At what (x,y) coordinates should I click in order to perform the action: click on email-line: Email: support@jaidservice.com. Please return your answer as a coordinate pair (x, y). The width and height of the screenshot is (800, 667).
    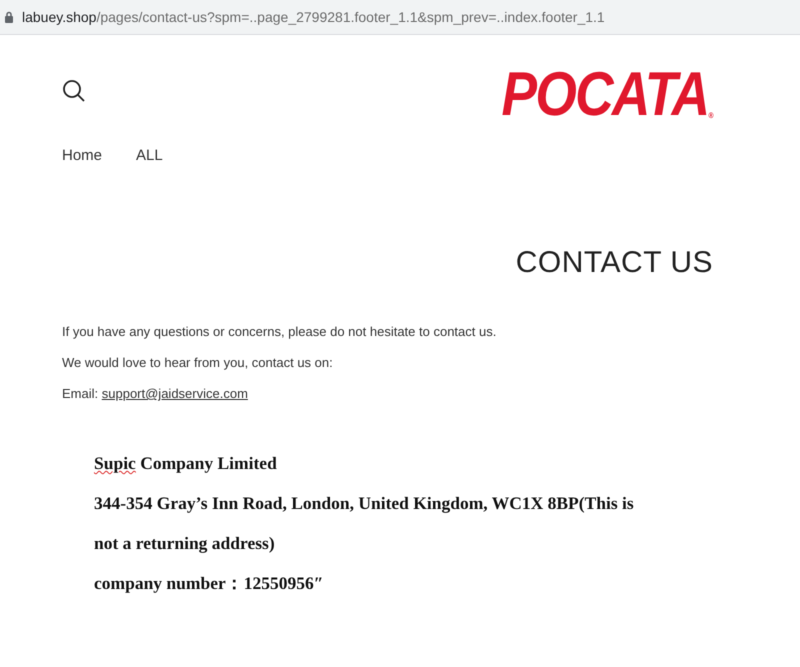
    Looking at the image, I should click on (155, 394).